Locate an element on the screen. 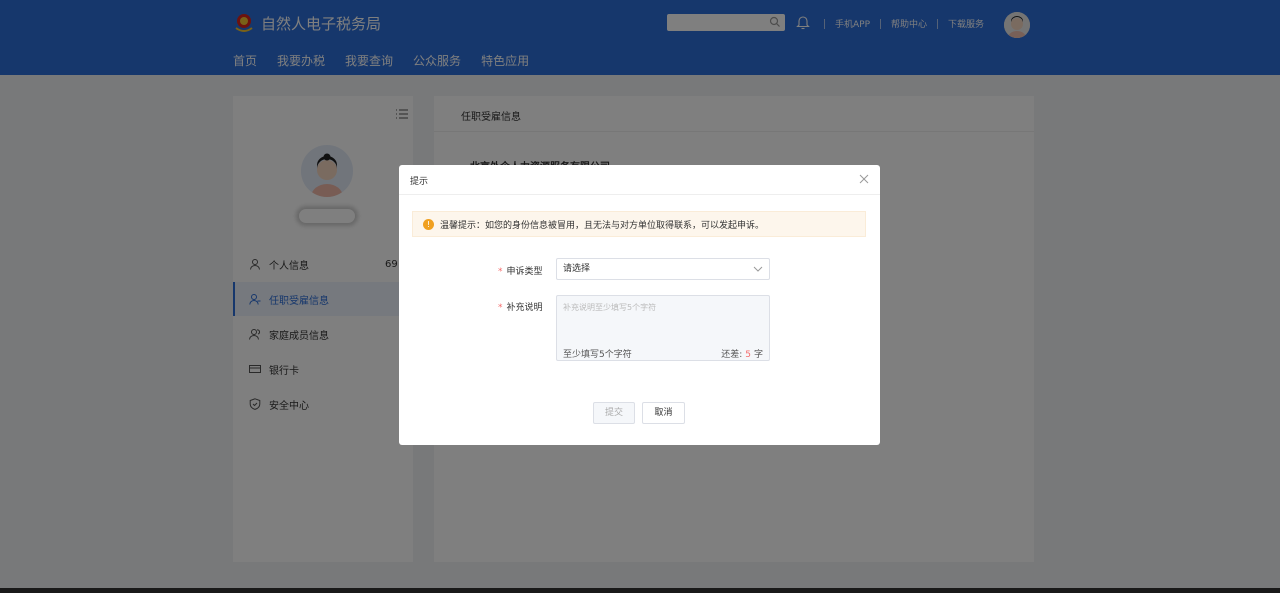 Image resolution: width=1280 pixels, height=593 pixels. warning-icon: ! is located at coordinates (428, 224).